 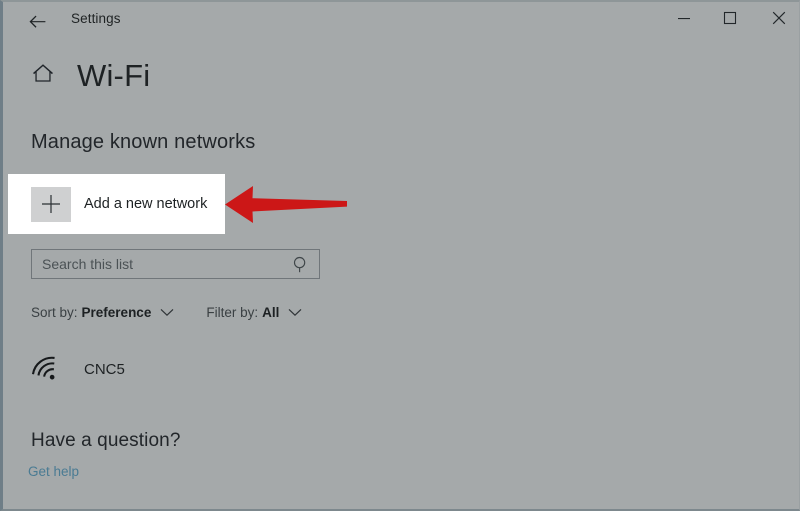 I want to click on maximize-button, so click(x=730, y=18).